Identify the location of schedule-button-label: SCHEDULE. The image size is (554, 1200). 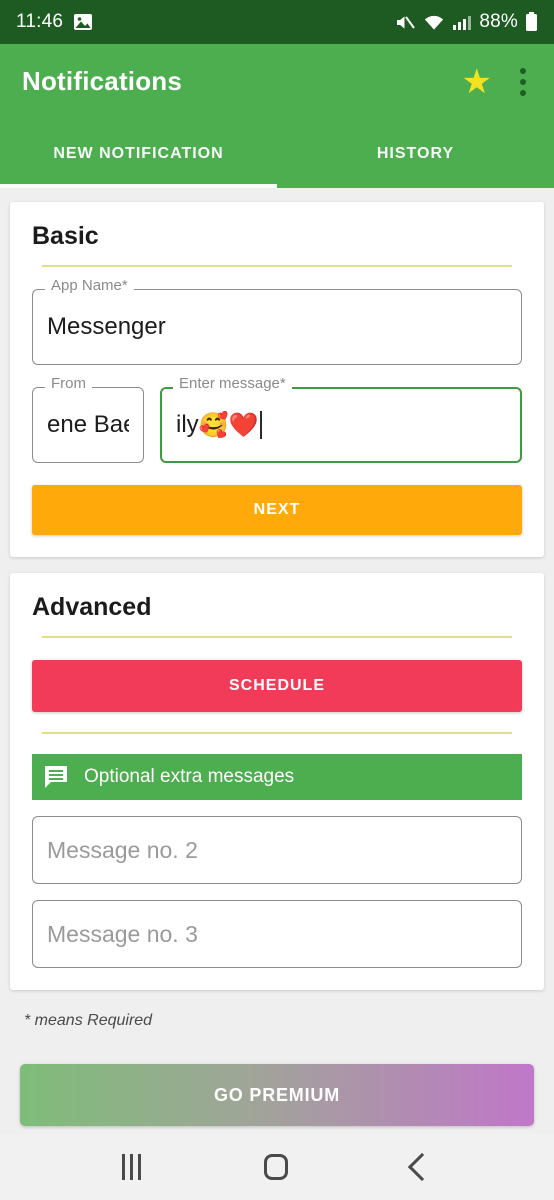
(276, 685).